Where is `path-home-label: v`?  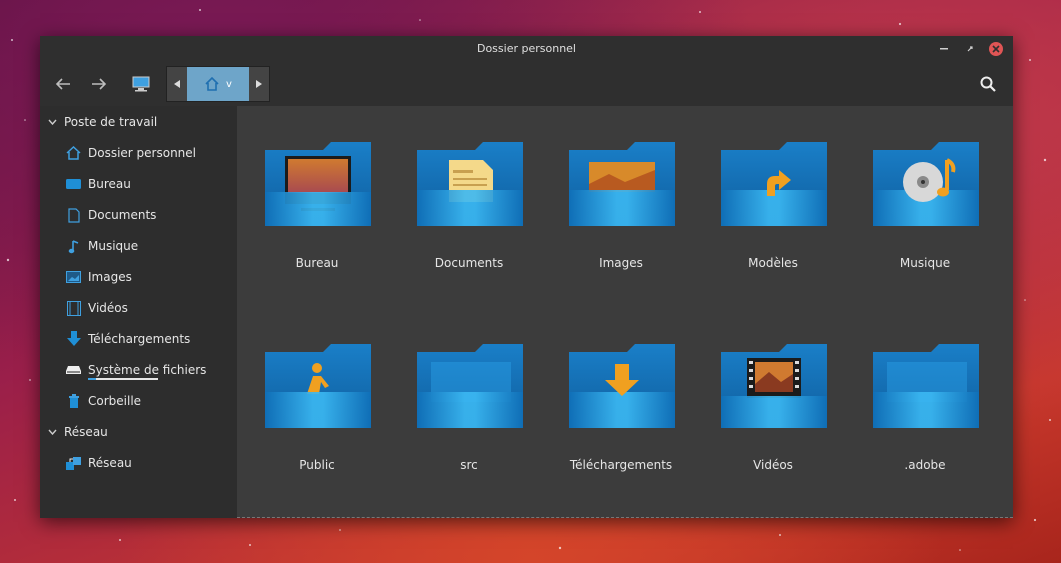 path-home-label: v is located at coordinates (229, 84).